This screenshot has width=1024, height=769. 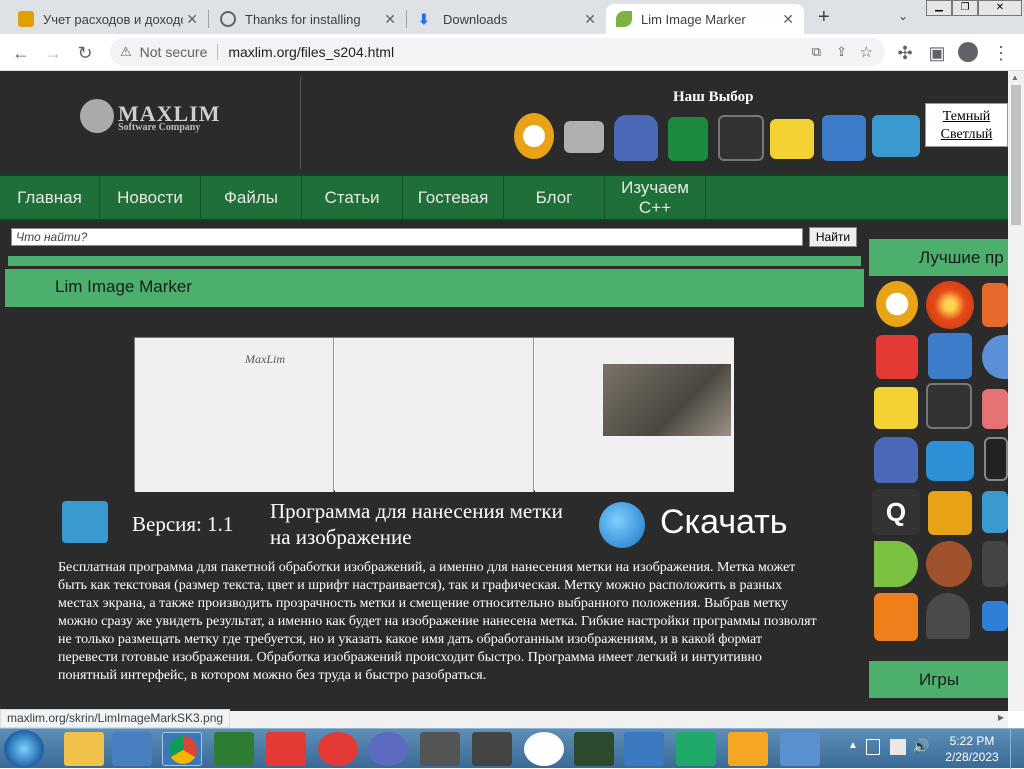 What do you see at coordinates (966, 117) in the screenshot?
I see `theme-dark-link: Темный` at bounding box center [966, 117].